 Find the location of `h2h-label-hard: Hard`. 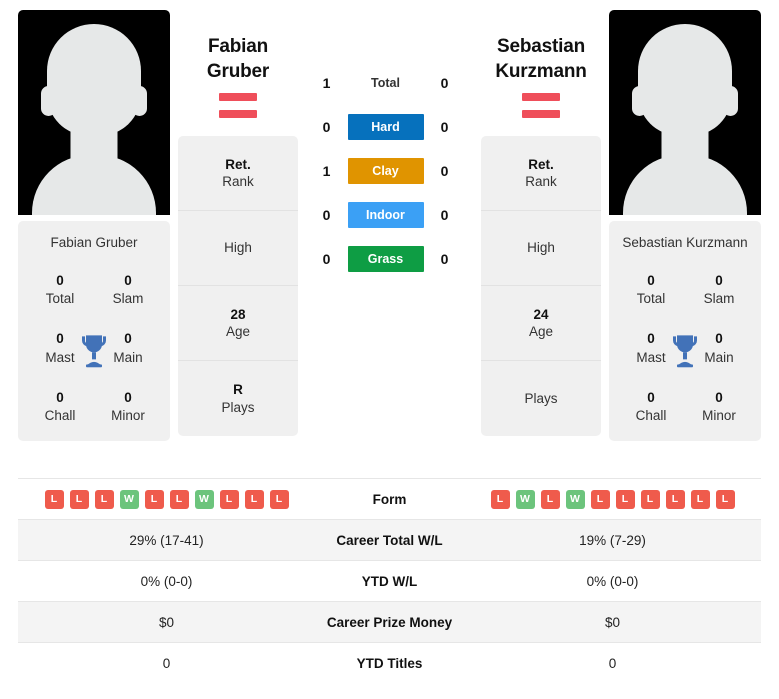

h2h-label-hard: Hard is located at coordinates (385, 127).